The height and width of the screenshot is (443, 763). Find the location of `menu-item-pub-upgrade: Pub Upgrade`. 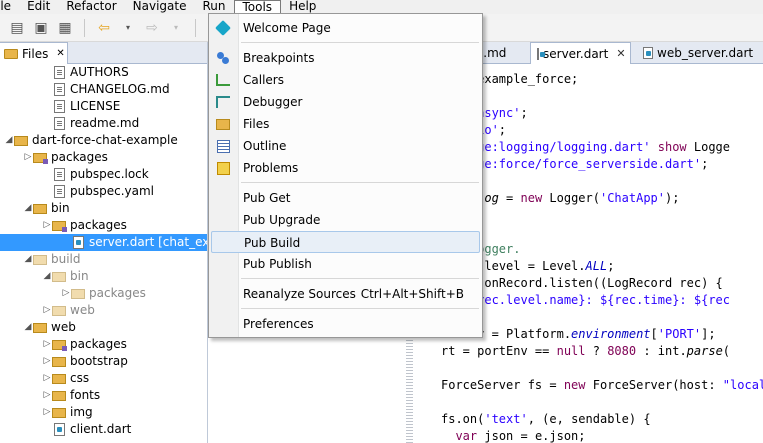

menu-item-pub-upgrade: Pub Upgrade is located at coordinates (345, 220).